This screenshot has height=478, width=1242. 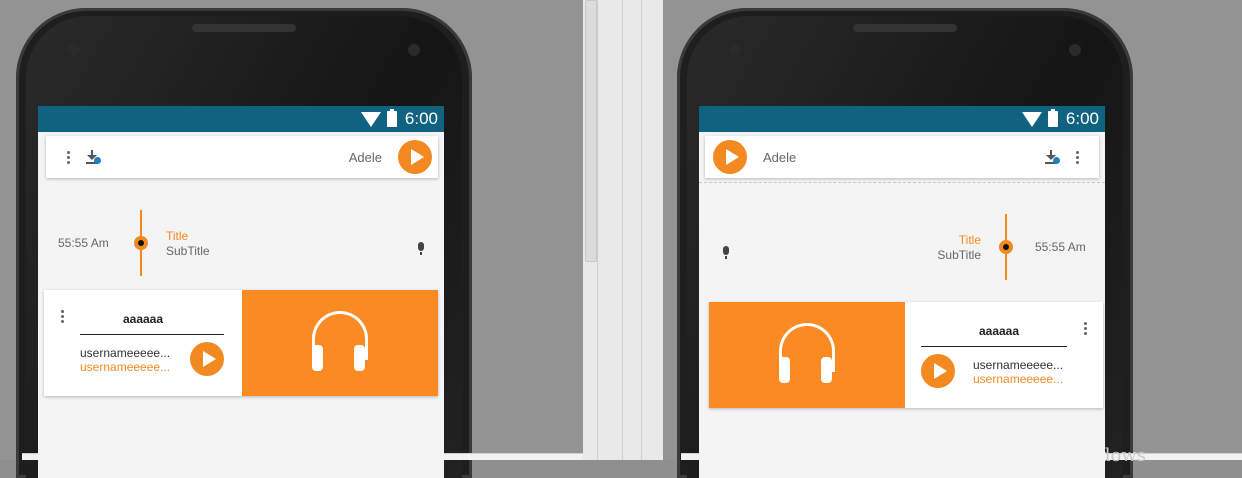 What do you see at coordinates (902, 182) in the screenshot?
I see `dashed-separator` at bounding box center [902, 182].